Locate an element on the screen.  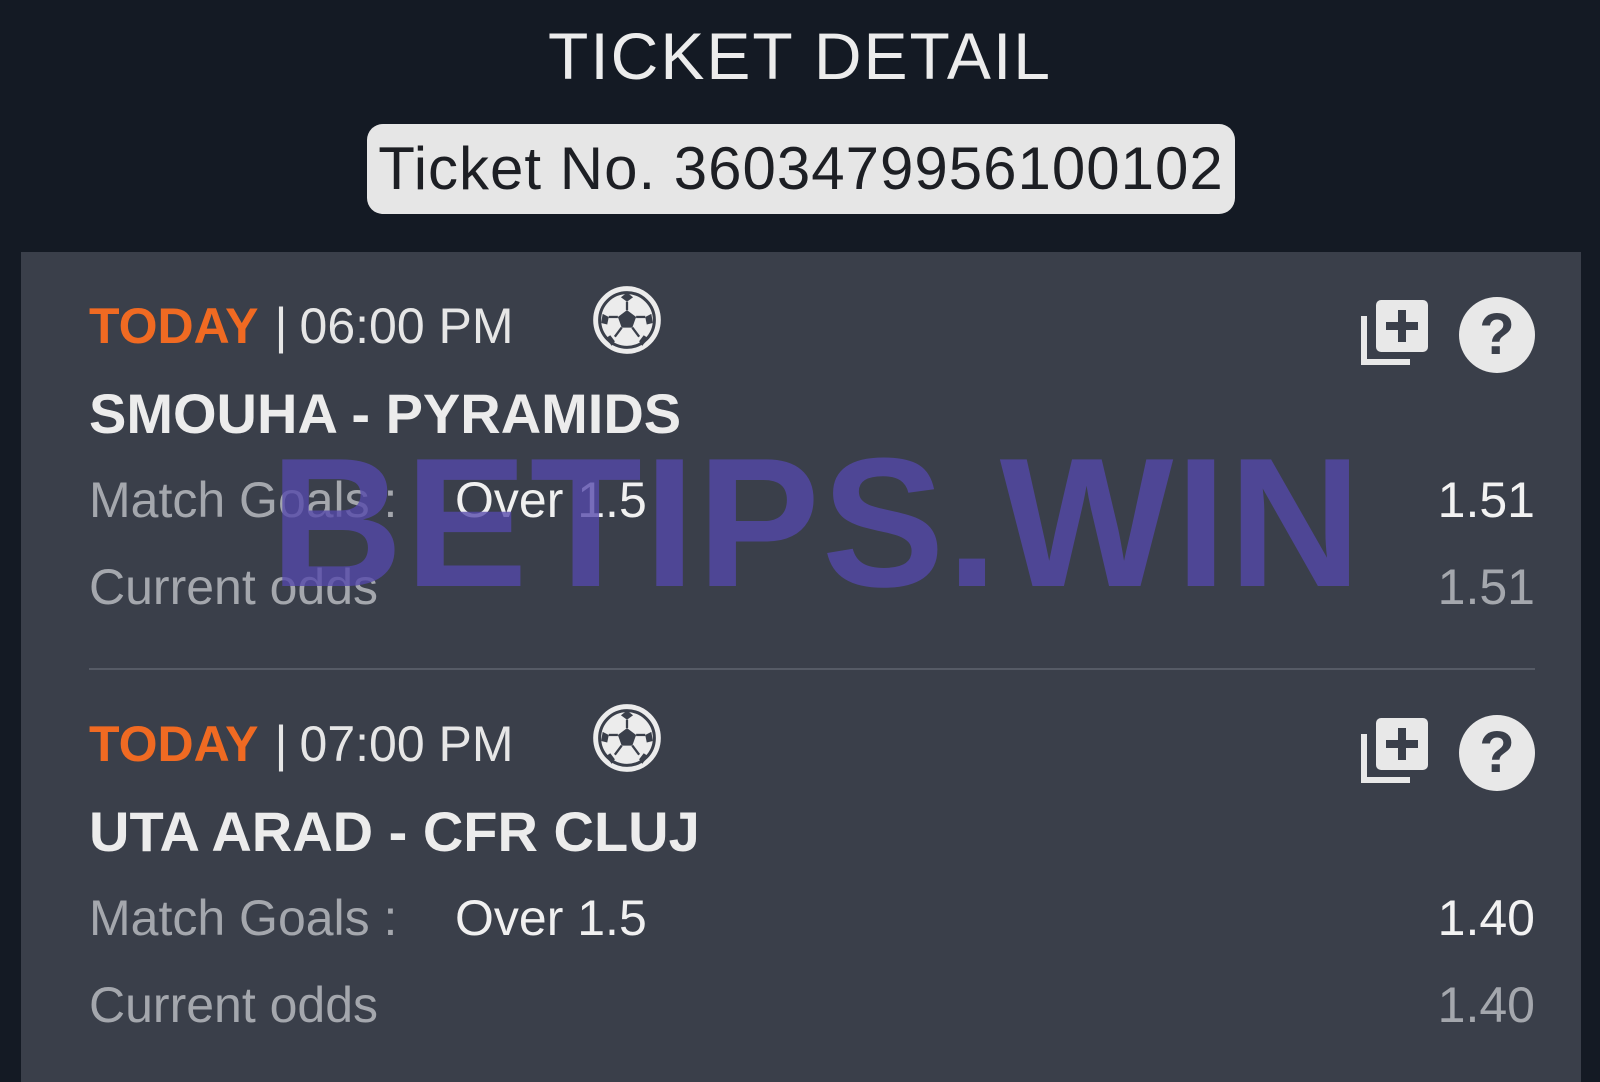
match-teams: UTA ARAD - CFR CLUJ is located at coordinates (394, 831).